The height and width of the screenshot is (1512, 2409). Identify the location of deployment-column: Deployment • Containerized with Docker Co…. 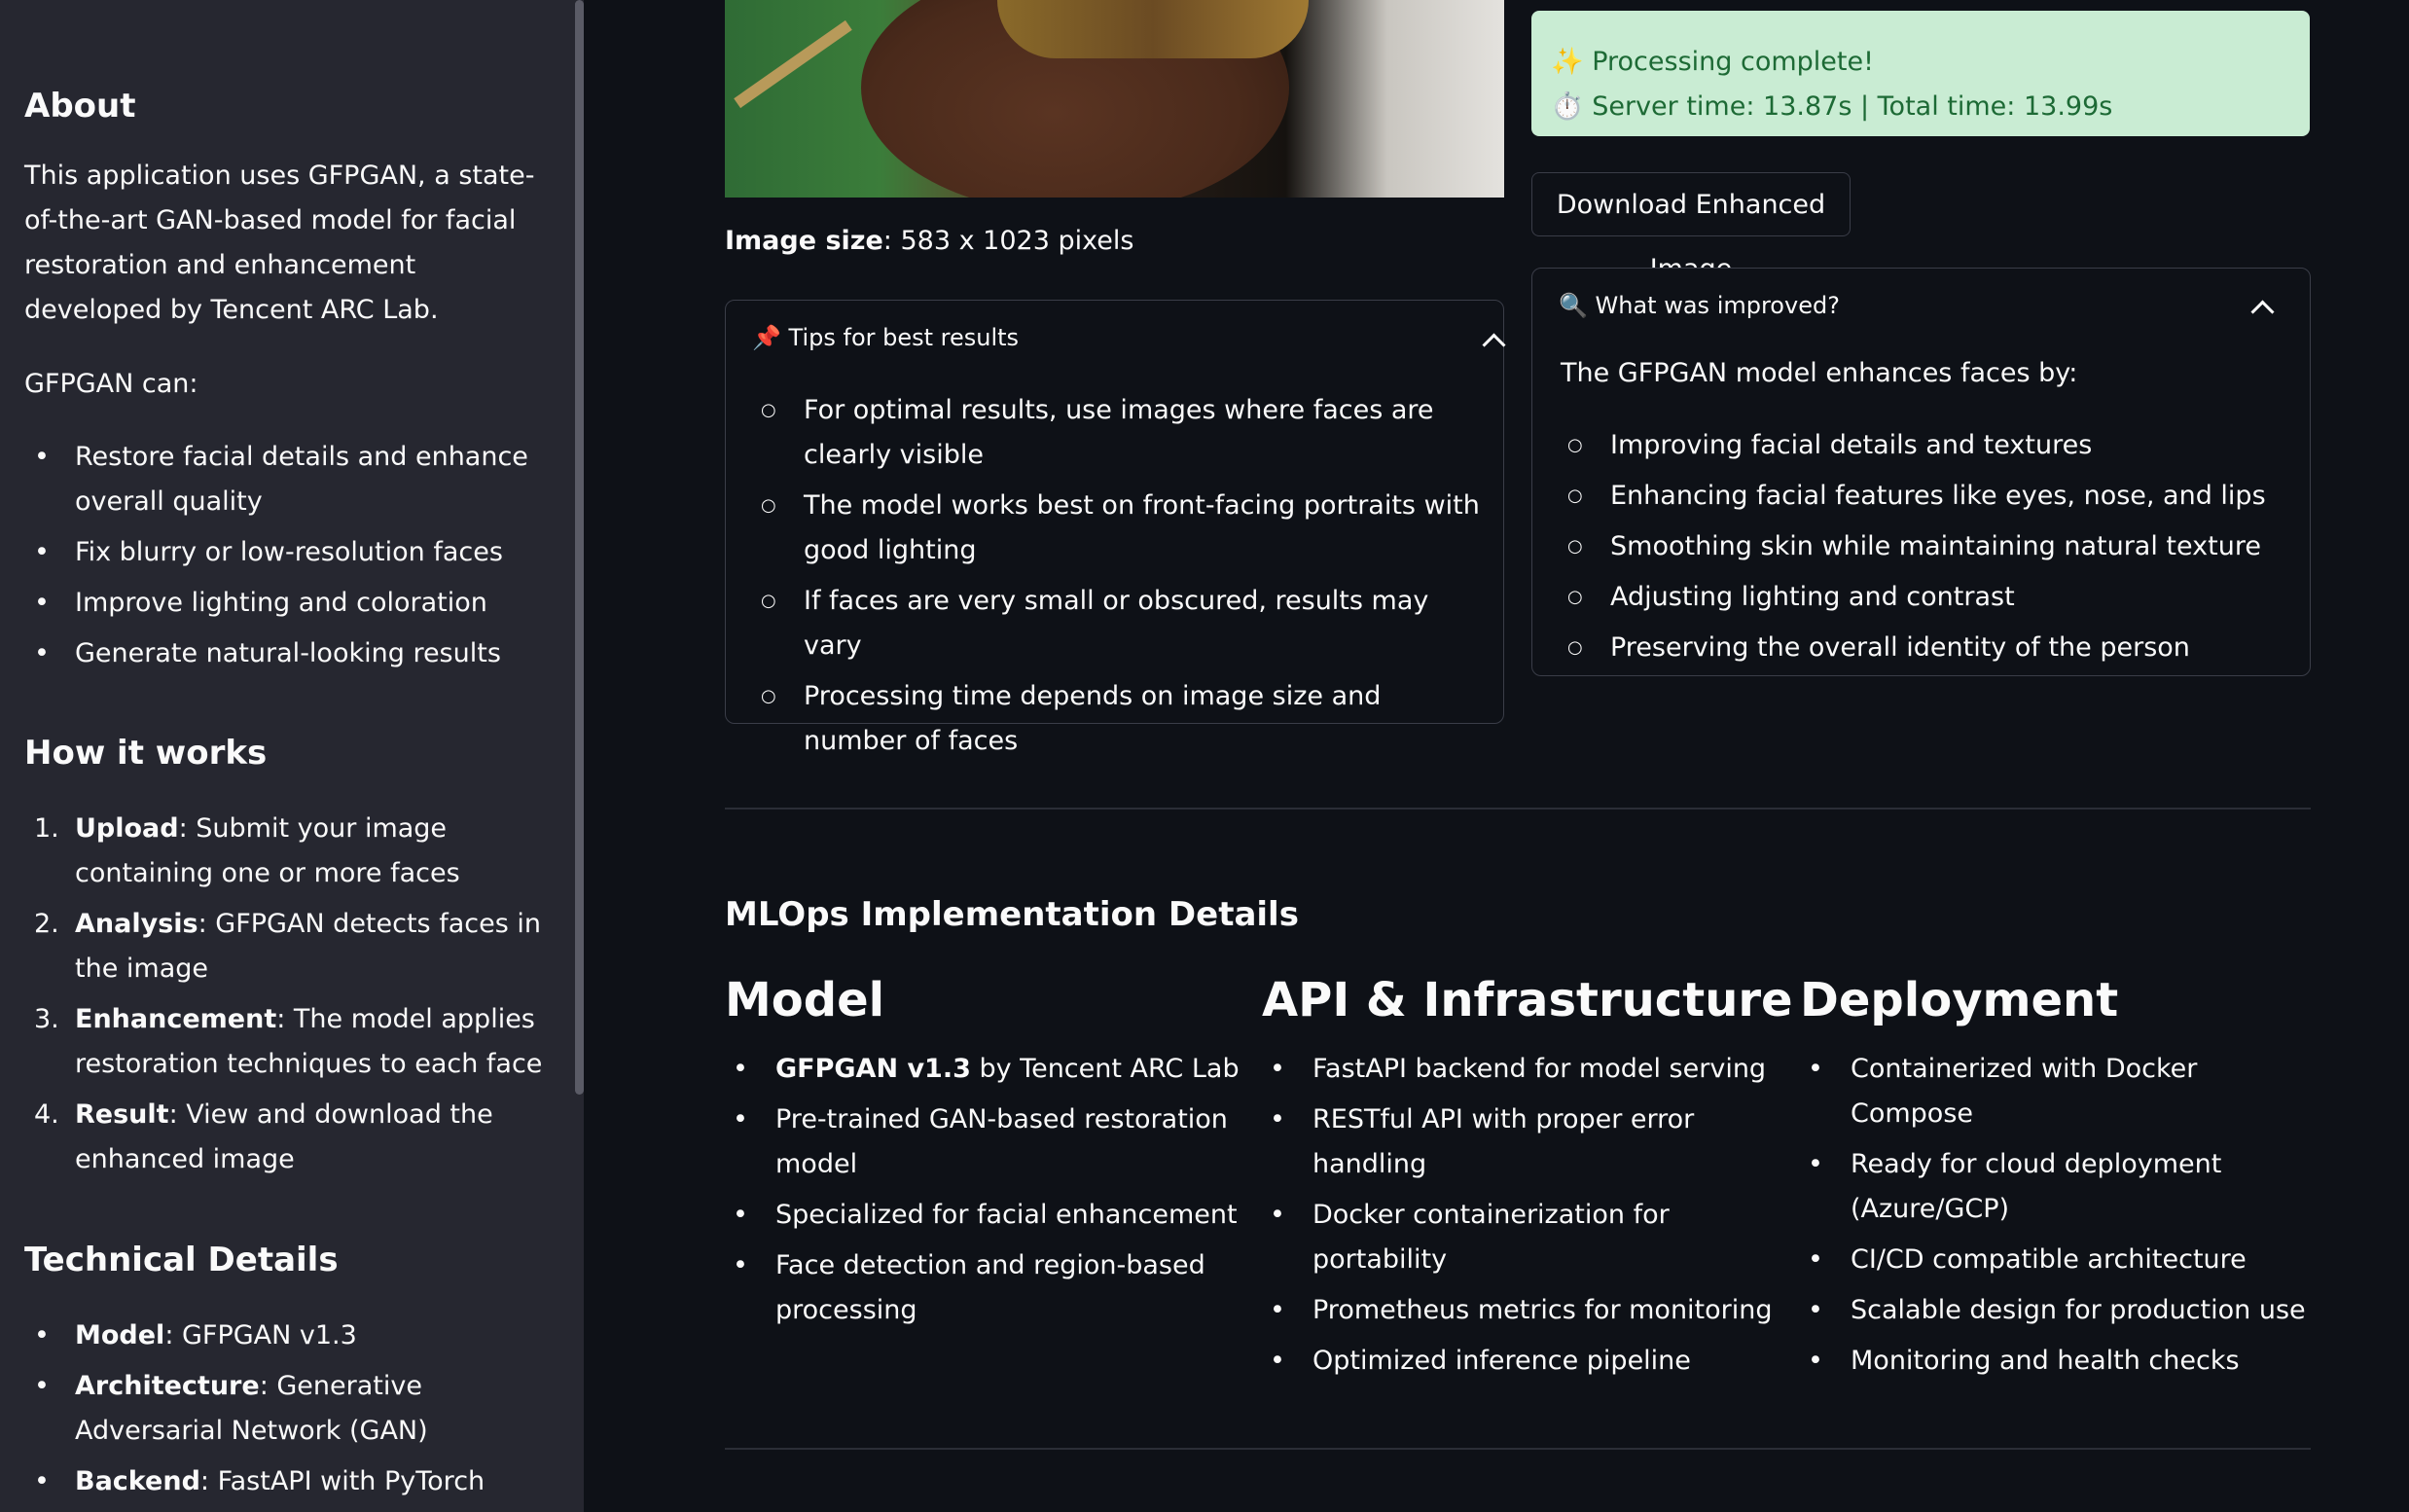
(2058, 1181).